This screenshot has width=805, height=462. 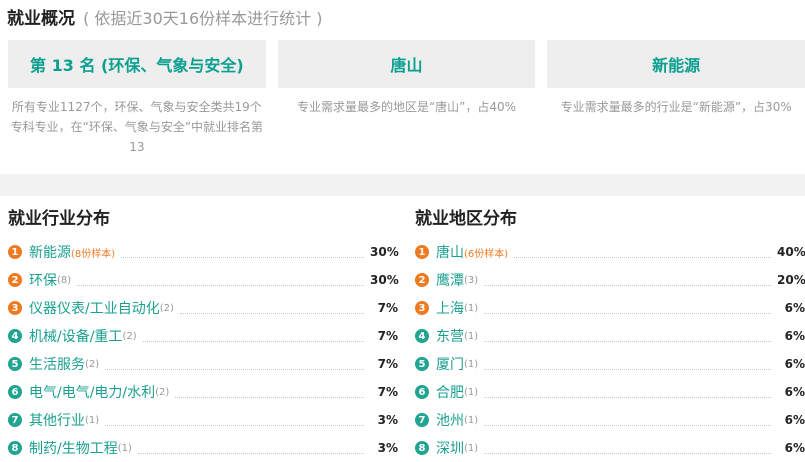 I want to click on industry-row: 3 仪器仪表/工业自动化 (2) 7%, so click(x=203, y=308).